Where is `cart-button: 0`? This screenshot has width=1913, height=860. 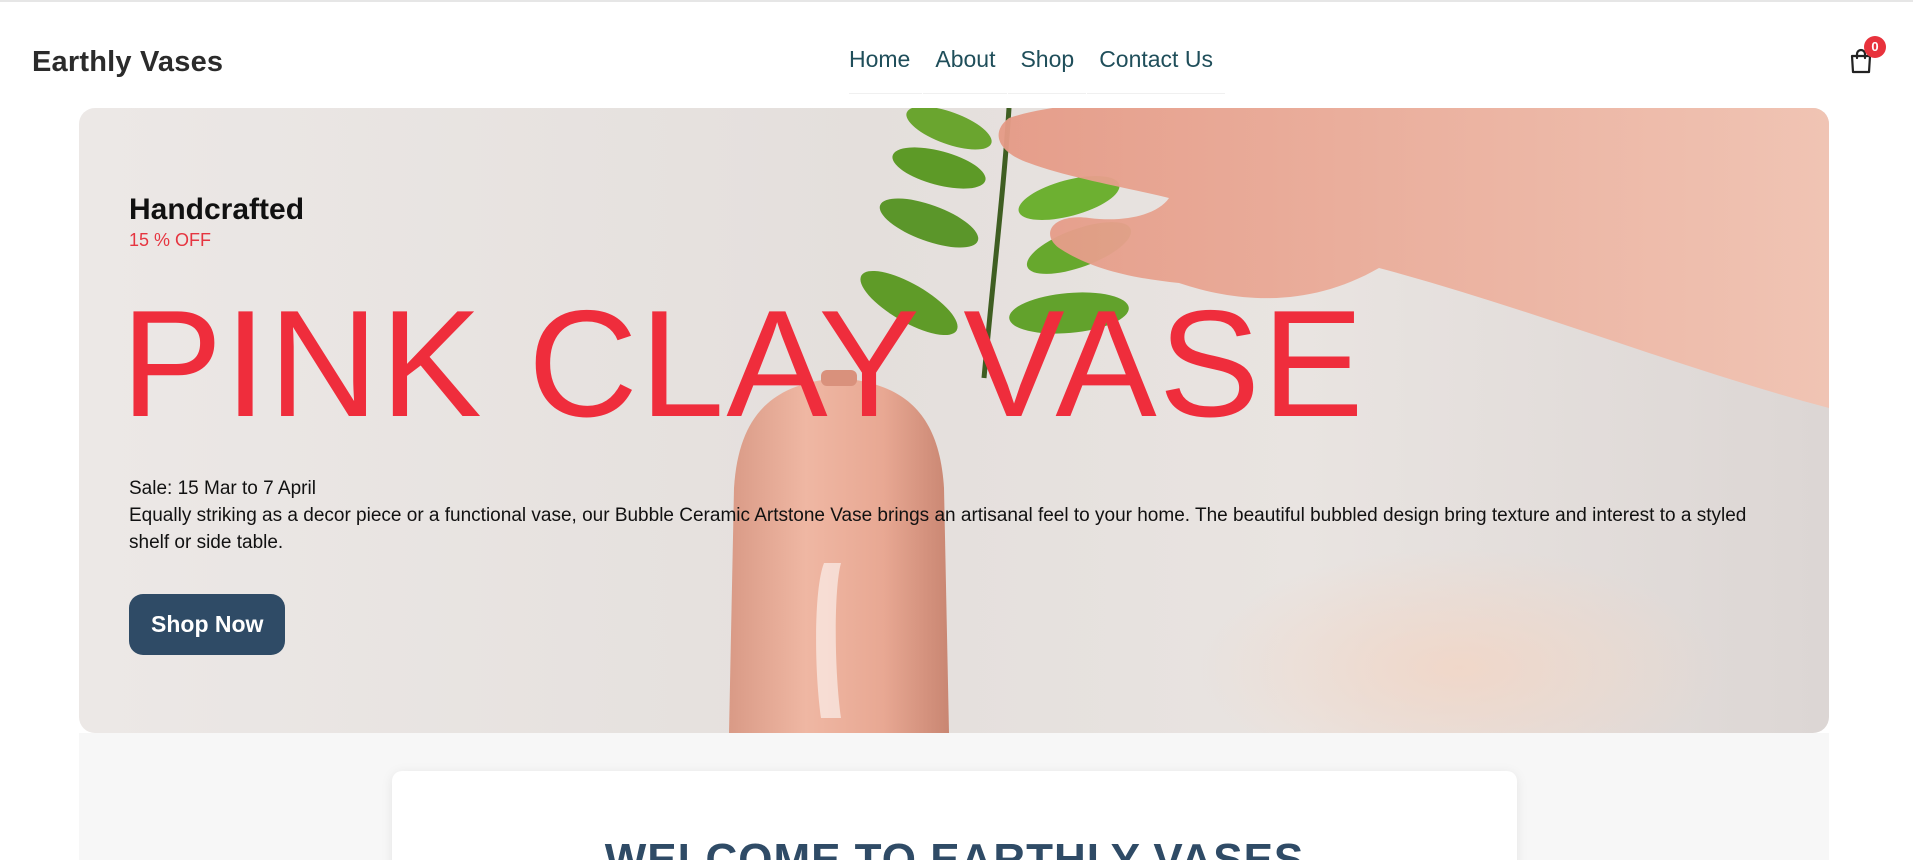
cart-button: 0 is located at coordinates (1867, 57).